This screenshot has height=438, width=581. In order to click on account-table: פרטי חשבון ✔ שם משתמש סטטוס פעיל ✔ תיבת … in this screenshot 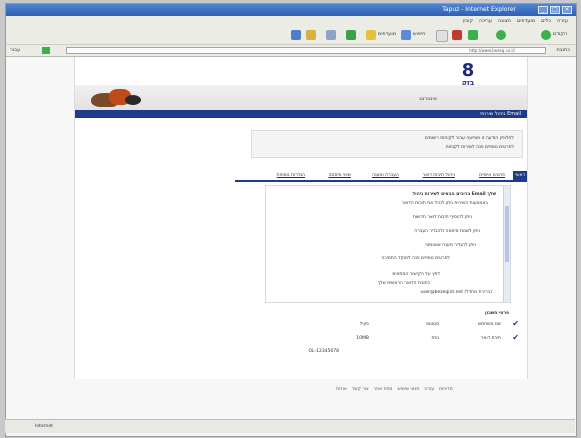, I will do `click(414, 332)`.